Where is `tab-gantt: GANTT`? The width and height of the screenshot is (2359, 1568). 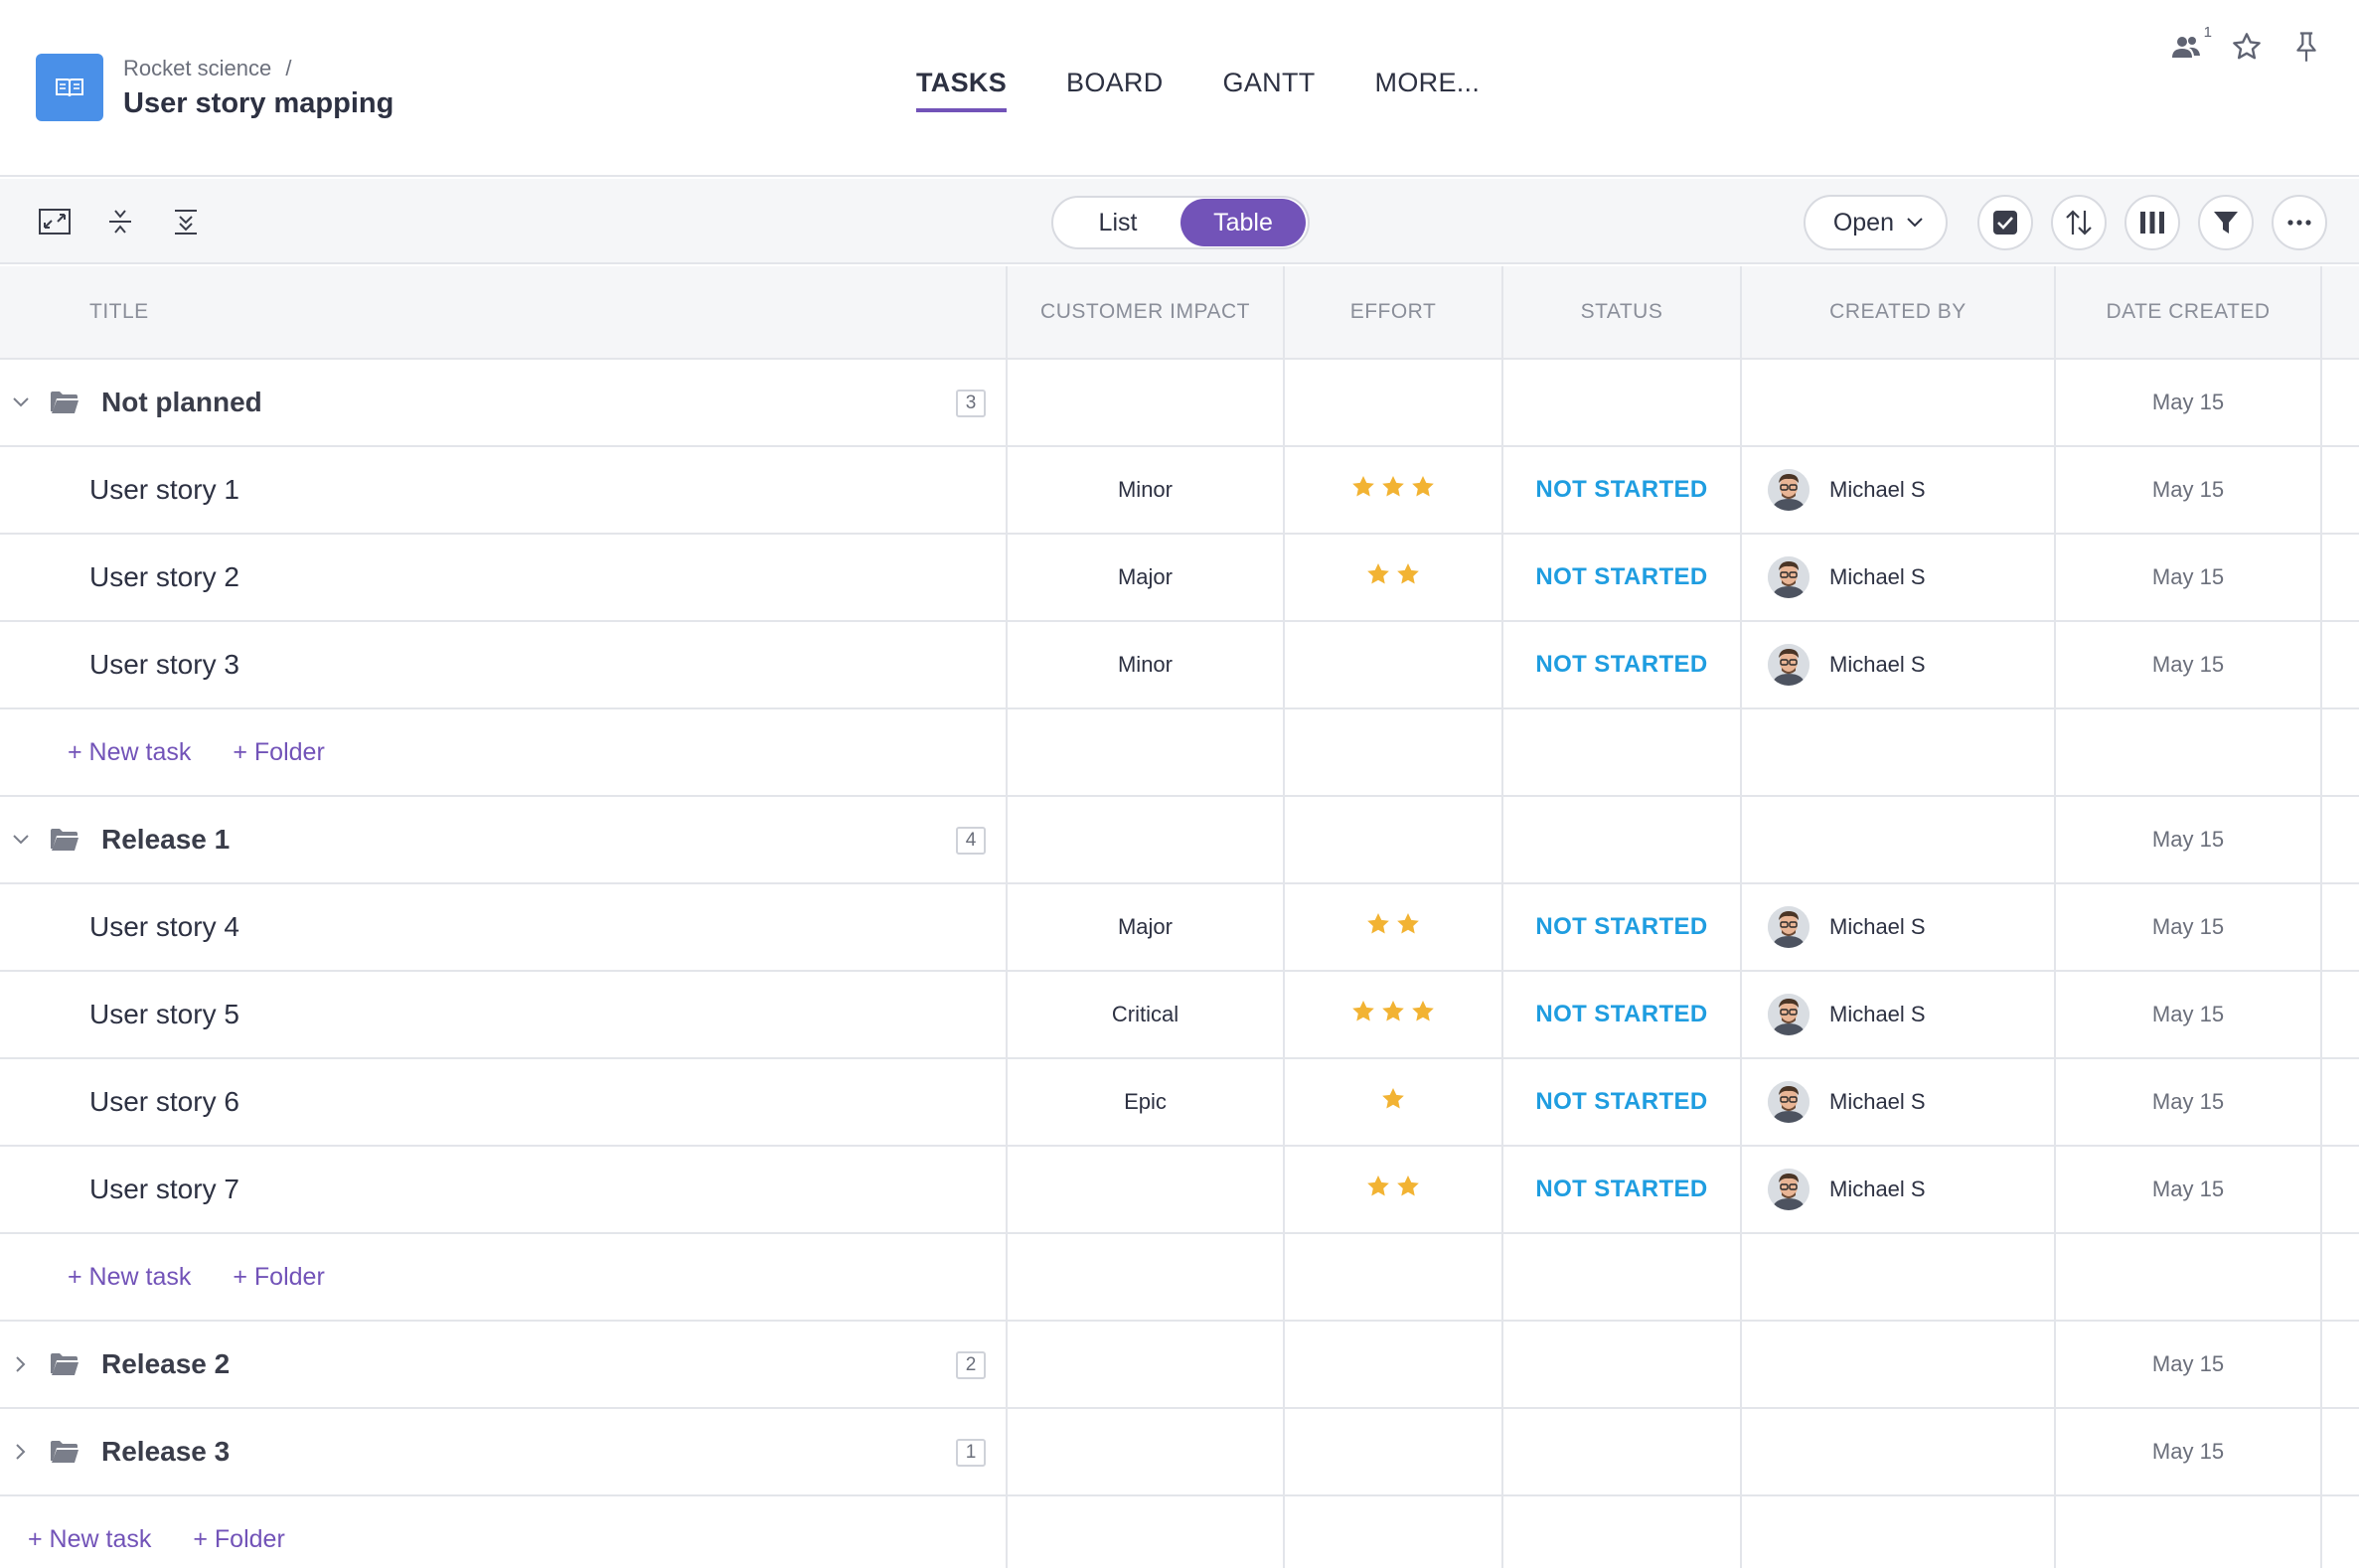
tab-gantt: GANTT is located at coordinates (1270, 90).